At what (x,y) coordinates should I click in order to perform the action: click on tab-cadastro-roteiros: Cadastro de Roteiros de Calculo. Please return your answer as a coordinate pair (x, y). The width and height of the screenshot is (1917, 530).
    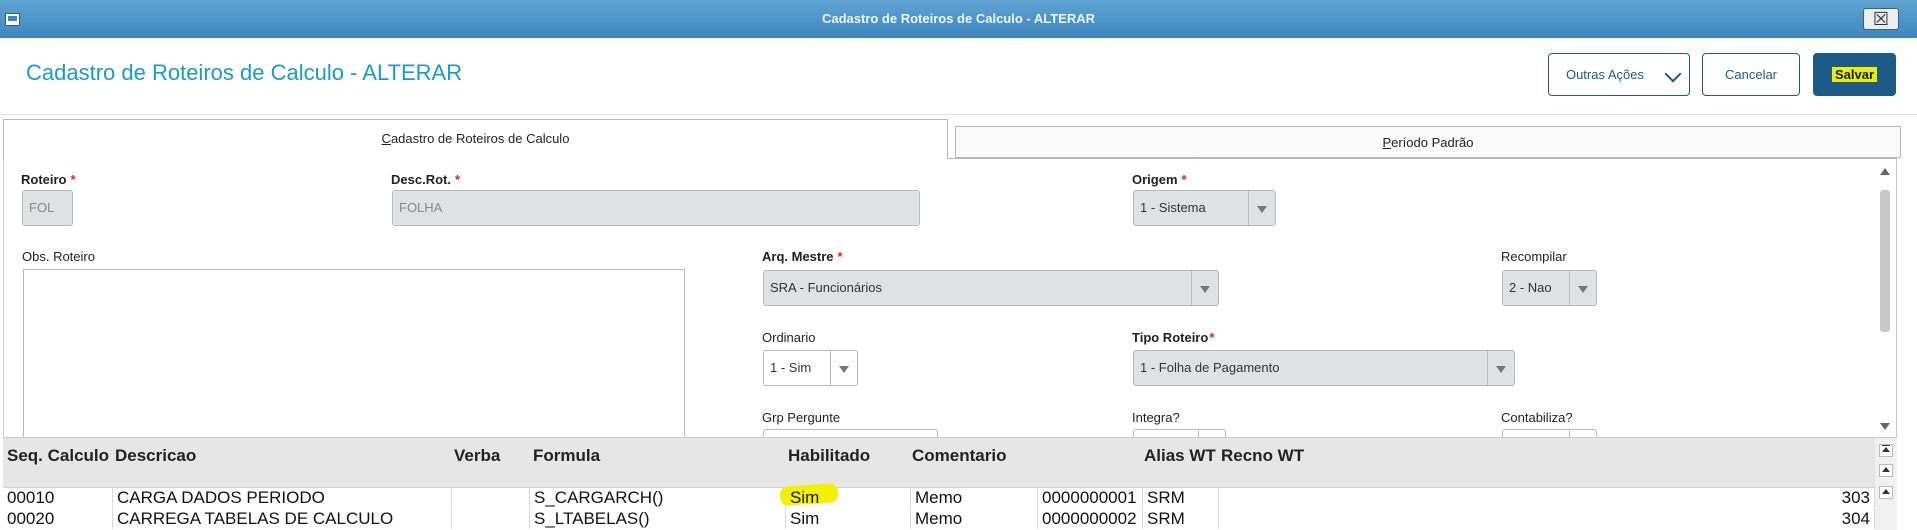
    Looking at the image, I should click on (475, 139).